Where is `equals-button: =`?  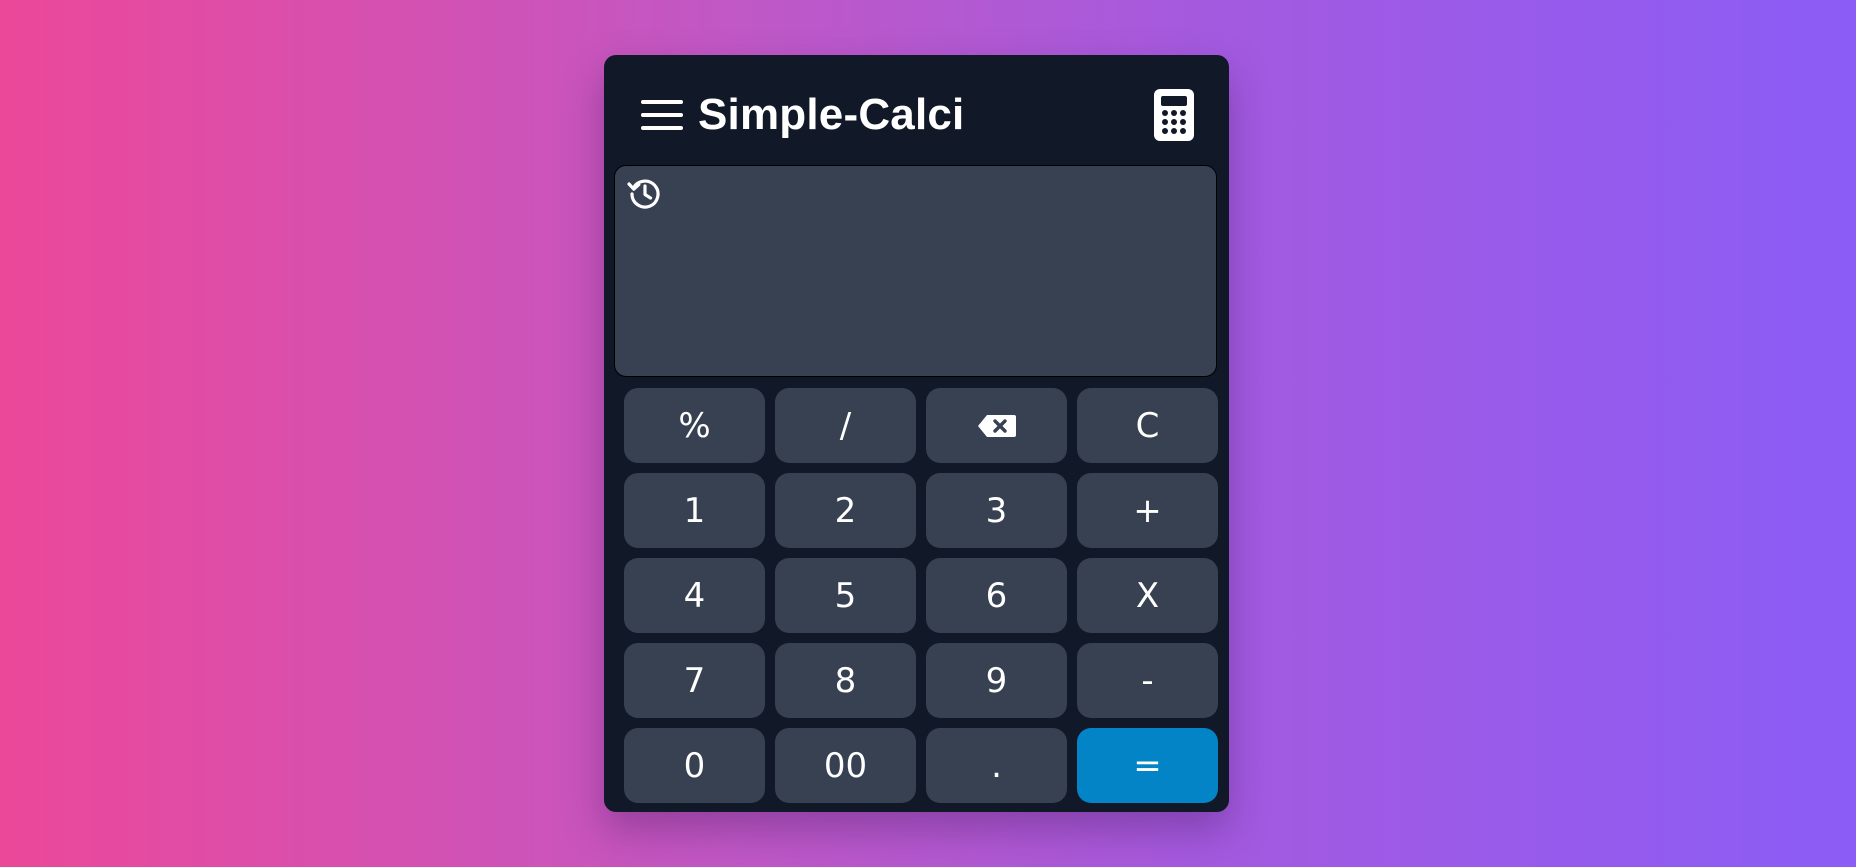 equals-button: = is located at coordinates (1147, 765).